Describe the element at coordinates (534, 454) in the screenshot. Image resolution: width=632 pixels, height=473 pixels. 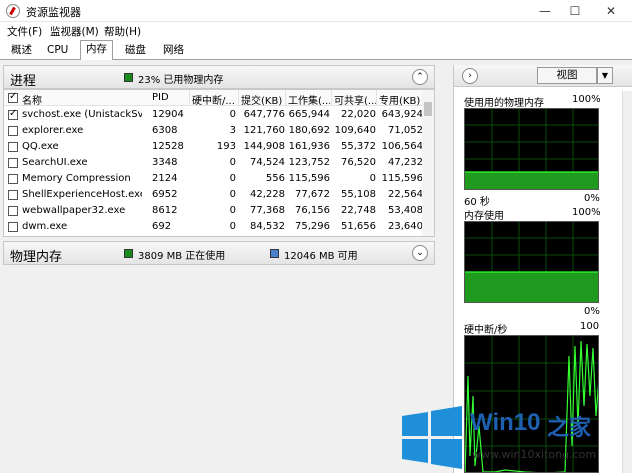
I see `watermark-url: www.win10xitong.com` at that location.